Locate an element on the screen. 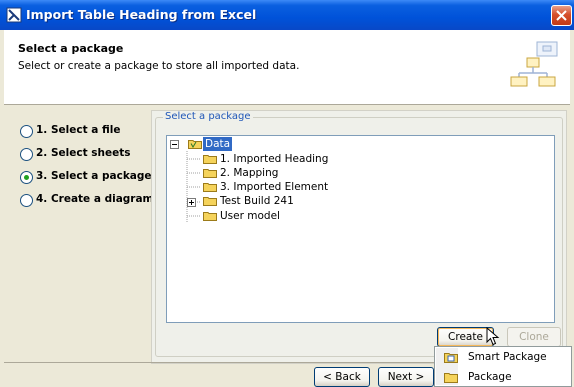 The width and height of the screenshot is (574, 387). step-label: 3. Select a package is located at coordinates (94, 176).